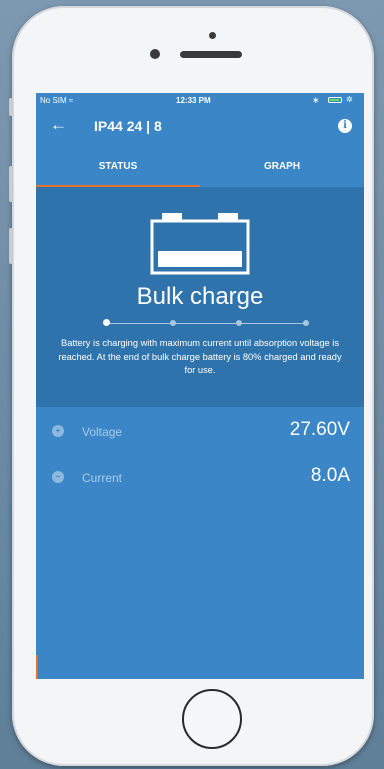 This screenshot has width=384, height=769. What do you see at coordinates (345, 126) in the screenshot?
I see `info-icon: i` at bounding box center [345, 126].